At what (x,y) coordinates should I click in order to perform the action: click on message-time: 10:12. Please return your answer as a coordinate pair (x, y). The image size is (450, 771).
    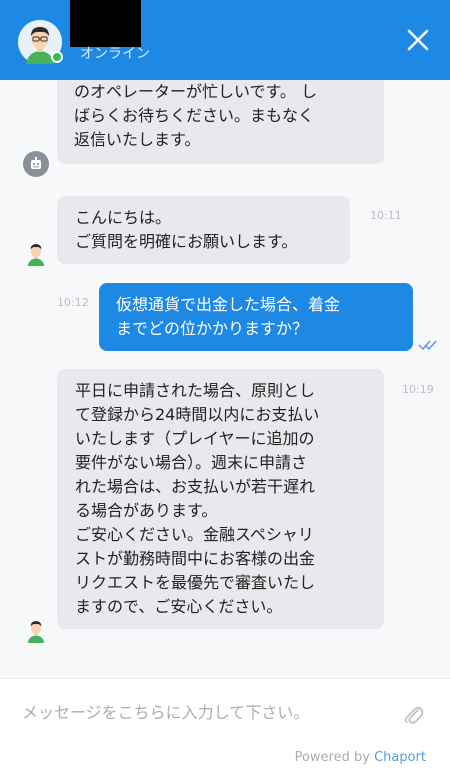
    Looking at the image, I should click on (73, 302).